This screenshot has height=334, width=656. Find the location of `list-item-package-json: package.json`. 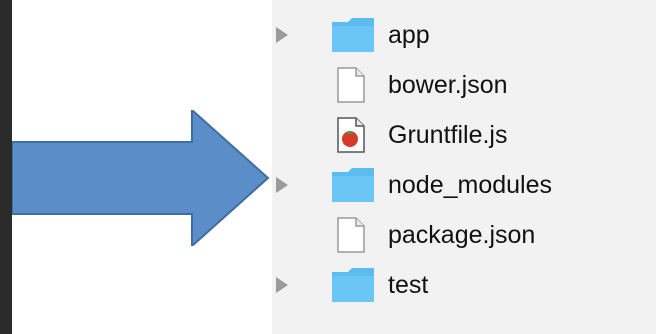

list-item-package-json: package.json is located at coordinates (464, 235).